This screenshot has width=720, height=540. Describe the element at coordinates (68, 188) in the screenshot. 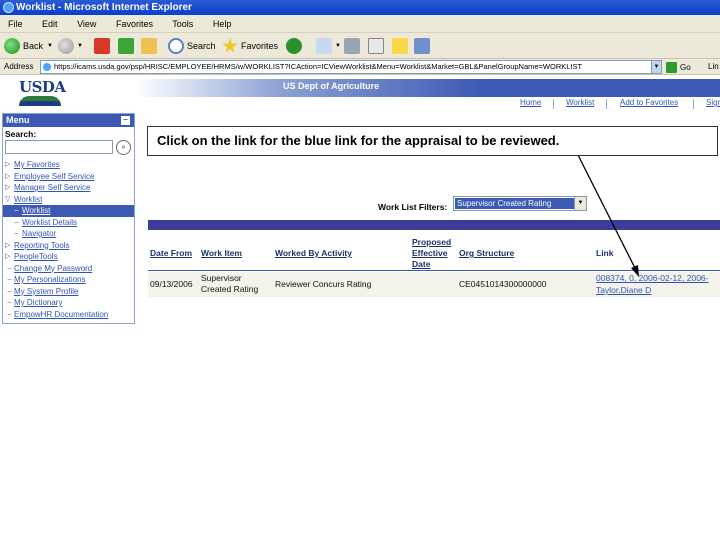

I see `menu-item-manager-self-service: ▷ Manager Self Service` at that location.